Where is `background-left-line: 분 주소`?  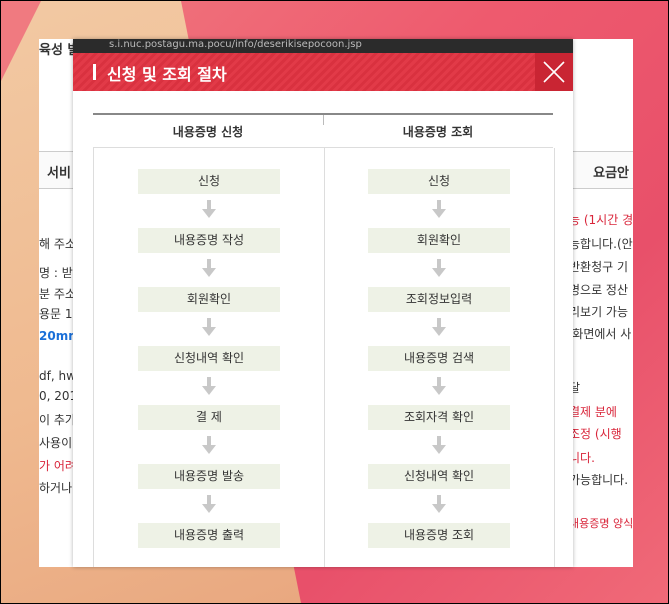
background-left-line: 분 주소 is located at coordinates (57, 294).